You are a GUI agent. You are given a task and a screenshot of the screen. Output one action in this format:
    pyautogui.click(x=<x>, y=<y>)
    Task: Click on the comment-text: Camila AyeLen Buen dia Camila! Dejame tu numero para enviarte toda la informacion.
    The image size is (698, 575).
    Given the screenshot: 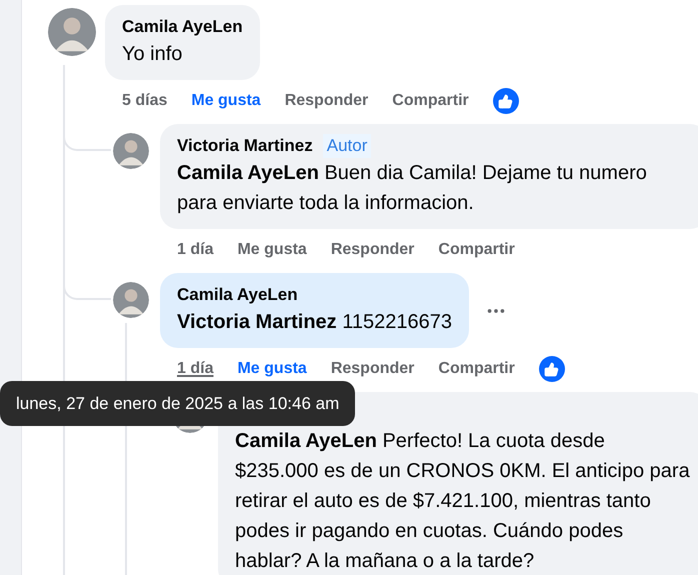 What is the action you would take?
    pyautogui.click(x=412, y=188)
    